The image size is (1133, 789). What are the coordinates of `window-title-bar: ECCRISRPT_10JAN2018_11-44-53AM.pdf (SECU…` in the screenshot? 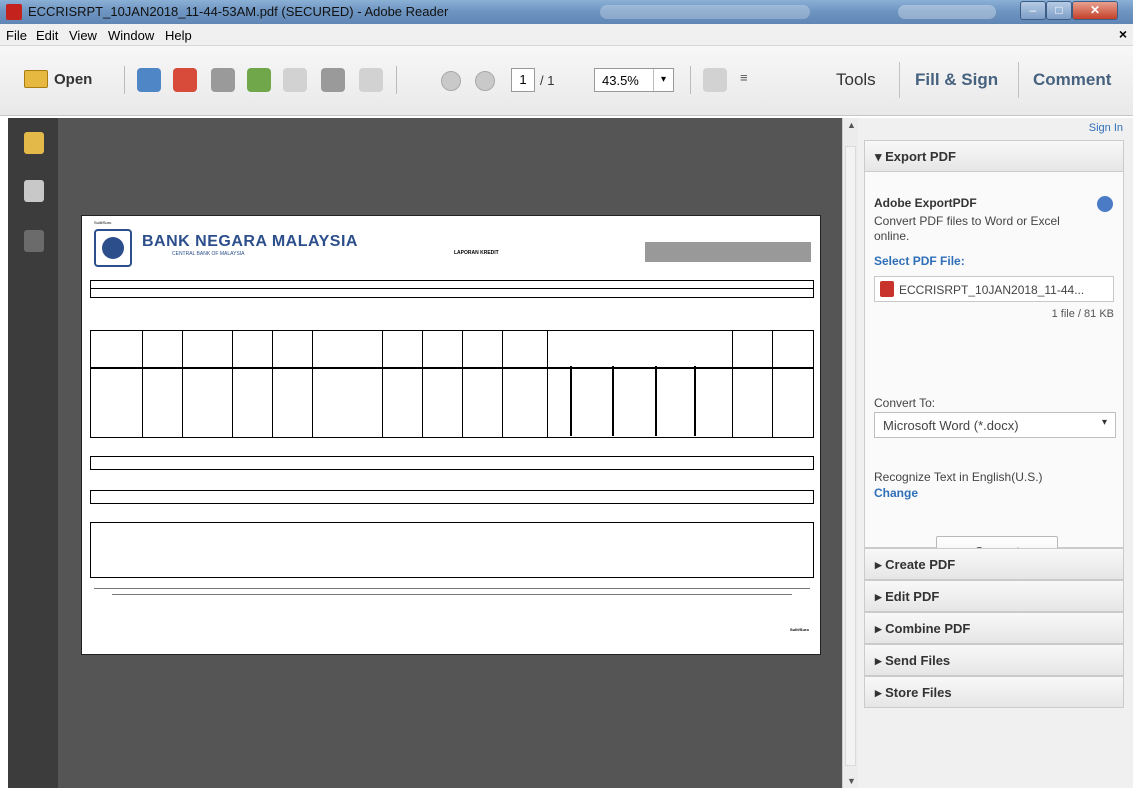 It's located at (566, 12).